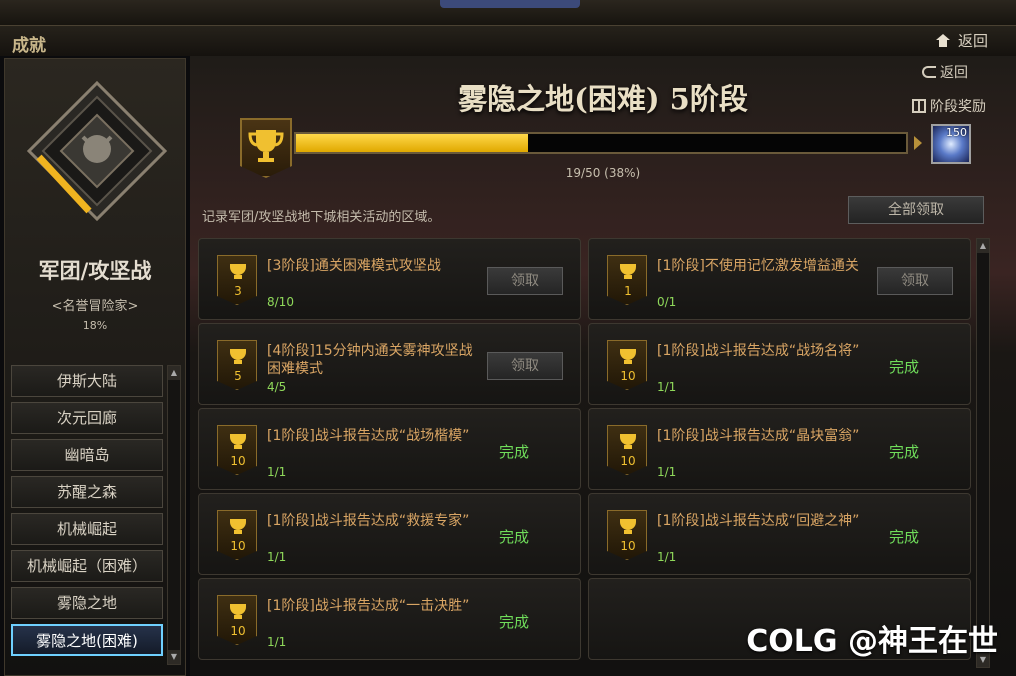 Image resolution: width=1016 pixels, height=676 pixels. I want to click on trophy-icon: 5, so click(237, 365).